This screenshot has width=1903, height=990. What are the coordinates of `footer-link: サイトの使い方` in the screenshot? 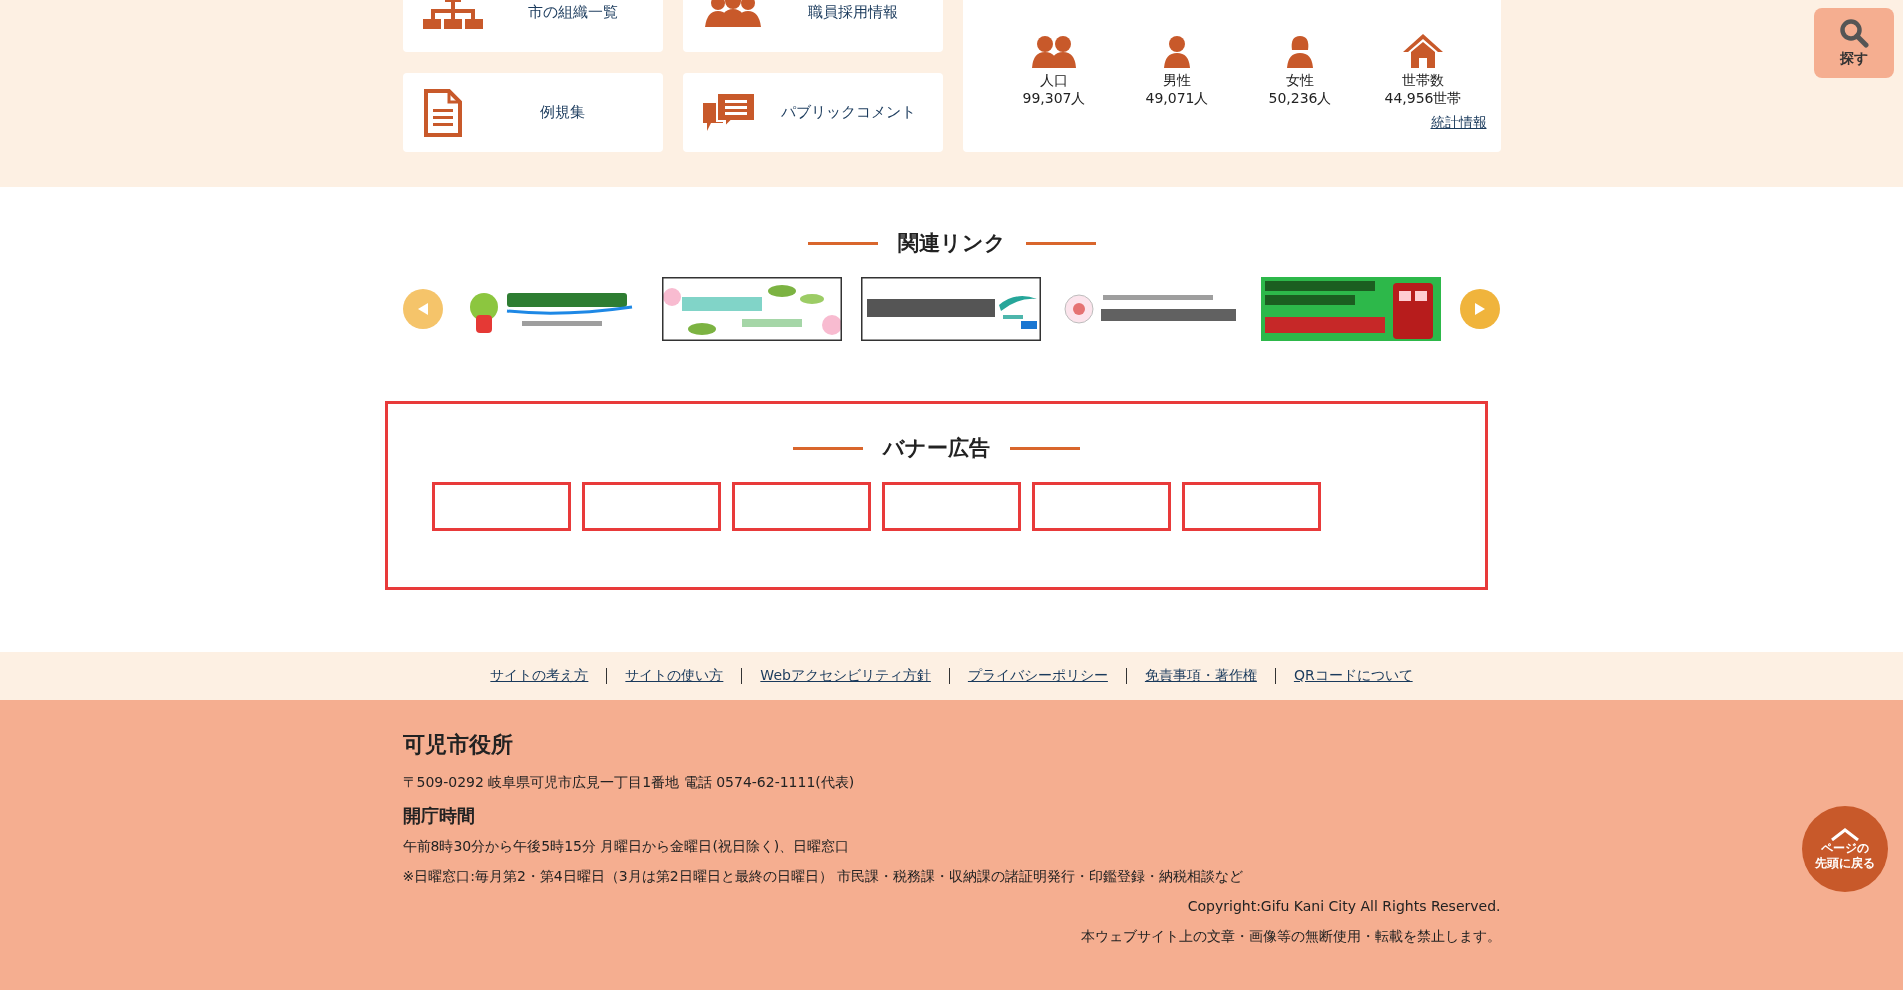 It's located at (674, 676).